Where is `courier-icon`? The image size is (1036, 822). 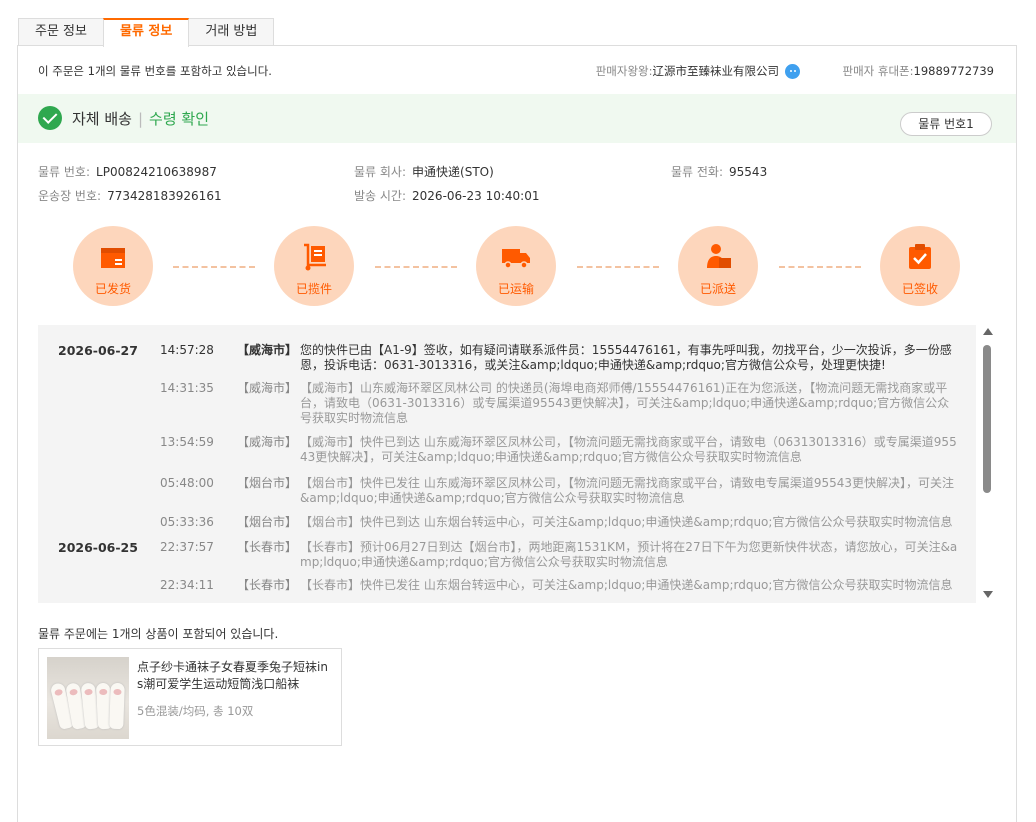 courier-icon is located at coordinates (719, 256).